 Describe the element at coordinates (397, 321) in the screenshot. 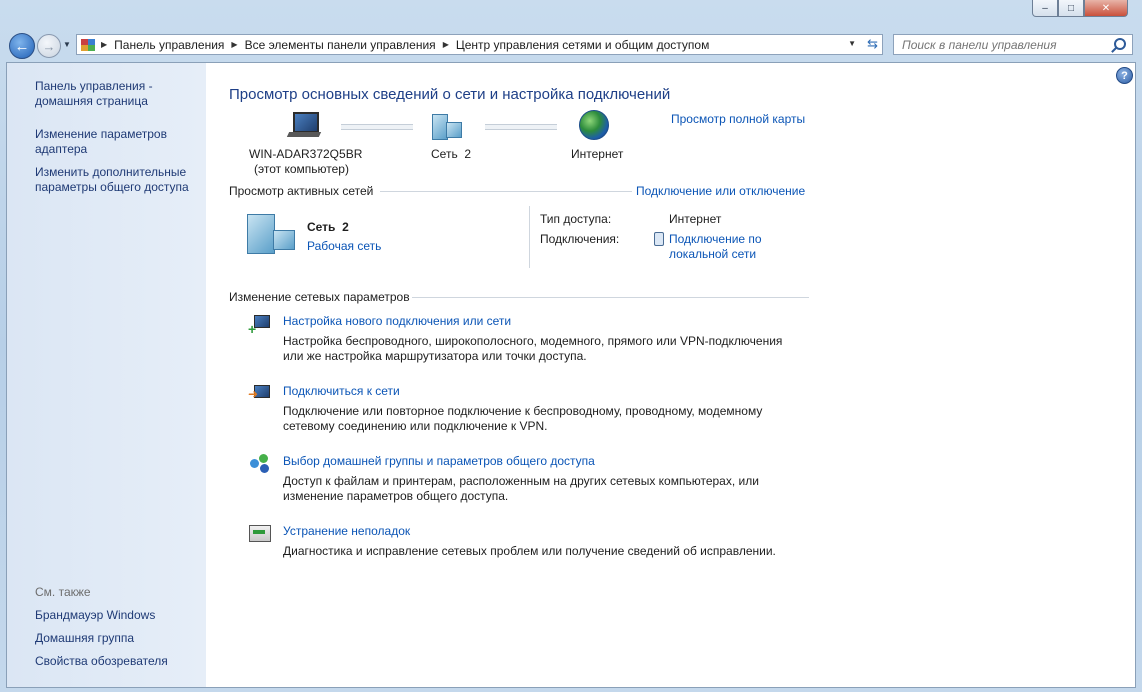

I see `task-link-new-connection: Настройка нового подключения или сети` at that location.